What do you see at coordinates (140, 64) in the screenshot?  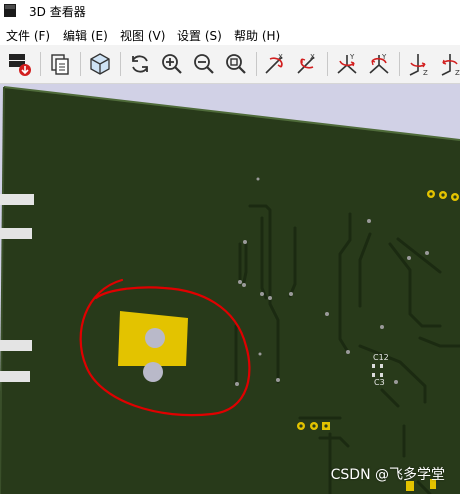 I see `refresh-icon` at bounding box center [140, 64].